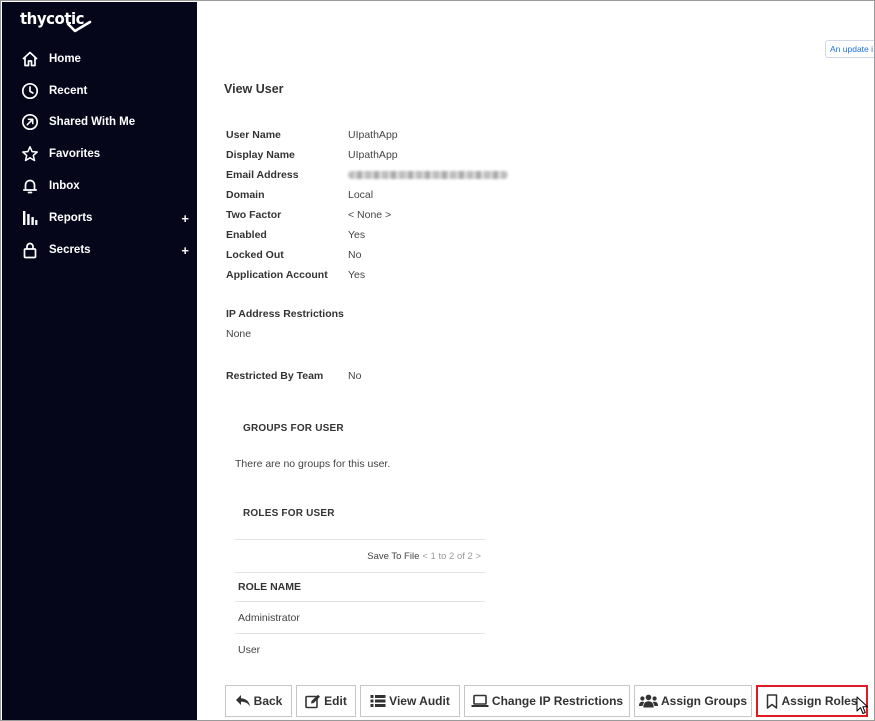 This screenshot has height=721, width=875. What do you see at coordinates (862, 705) in the screenshot?
I see `mouse-pointer-icon` at bounding box center [862, 705].